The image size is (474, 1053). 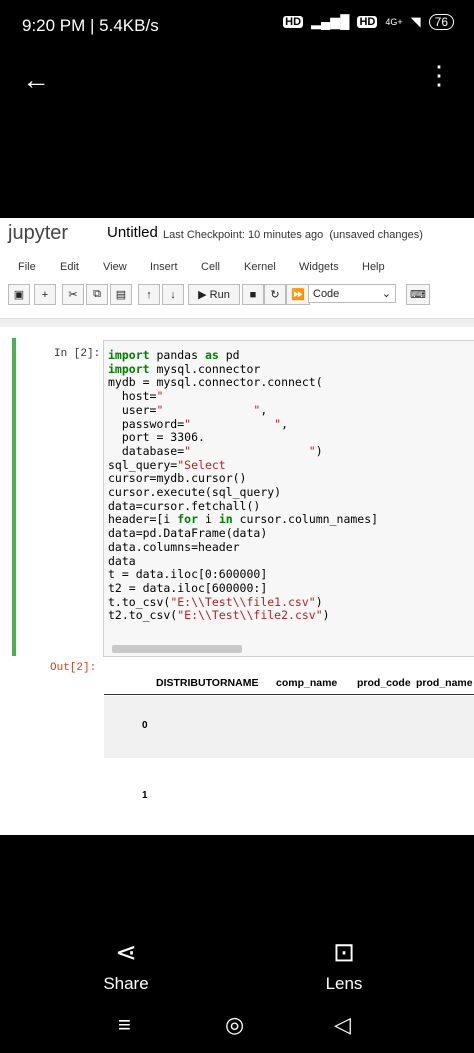 I want to click on hd-icon-2: HD, so click(x=367, y=22).